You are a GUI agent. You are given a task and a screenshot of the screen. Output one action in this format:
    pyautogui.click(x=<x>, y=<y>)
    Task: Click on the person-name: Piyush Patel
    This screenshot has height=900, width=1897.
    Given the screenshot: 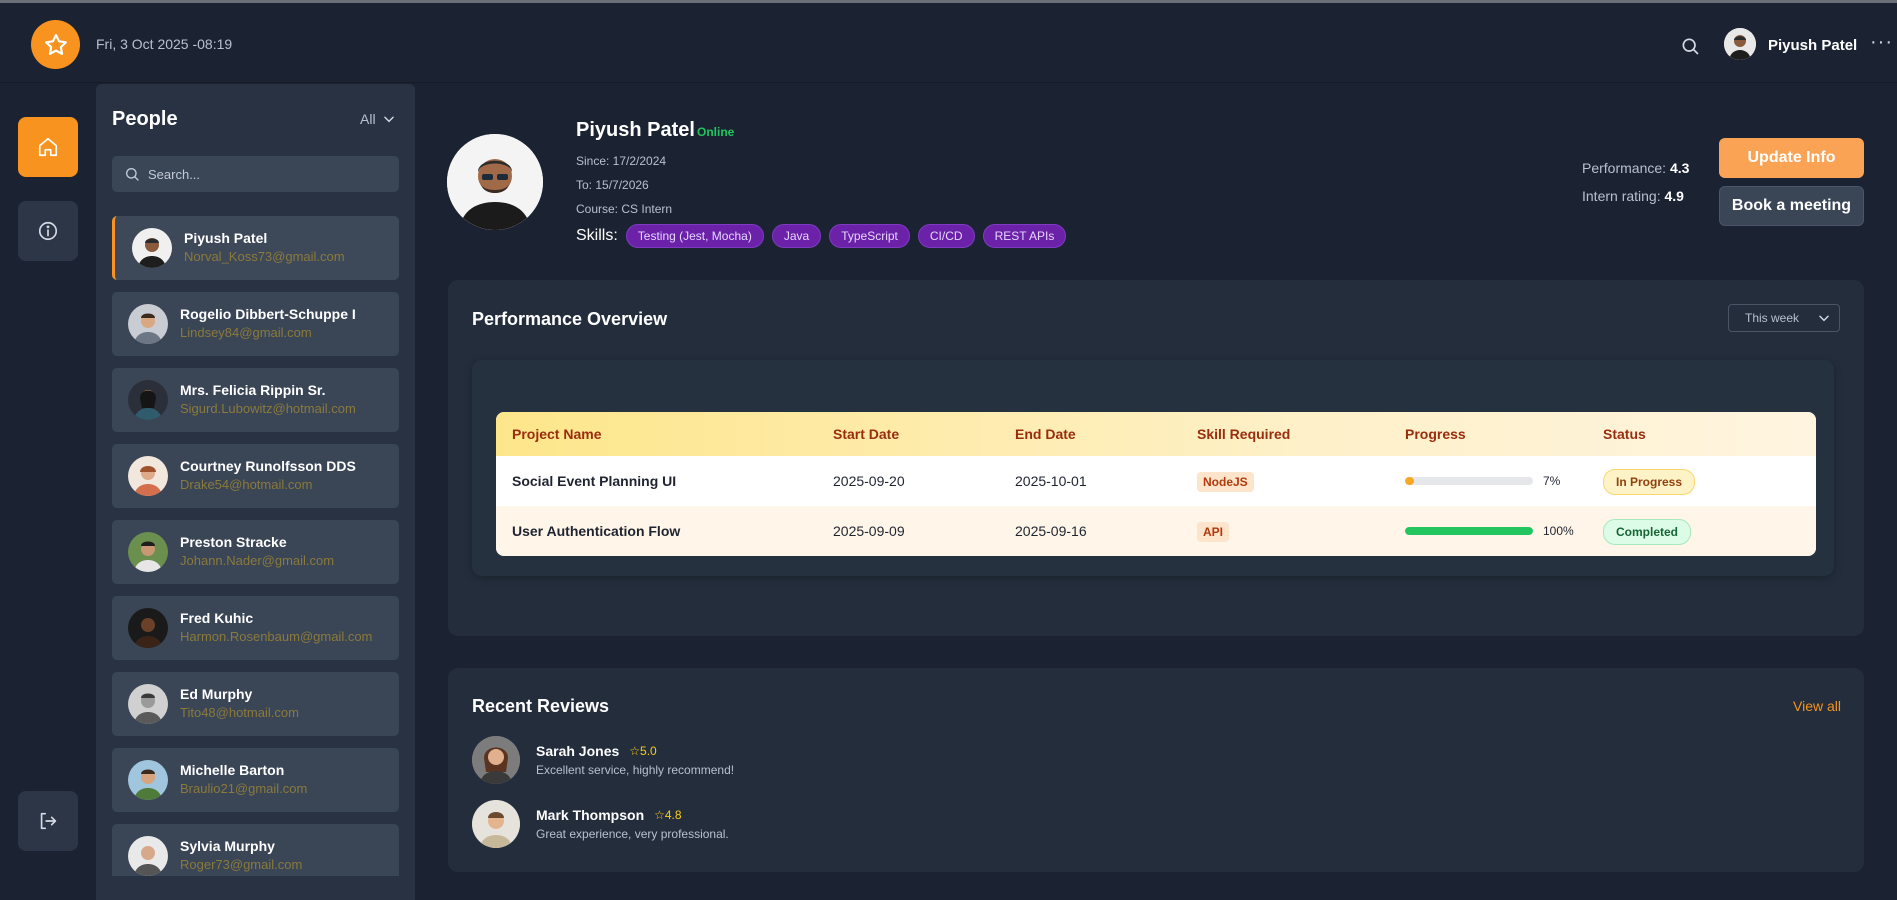 What is the action you would take?
    pyautogui.click(x=226, y=238)
    